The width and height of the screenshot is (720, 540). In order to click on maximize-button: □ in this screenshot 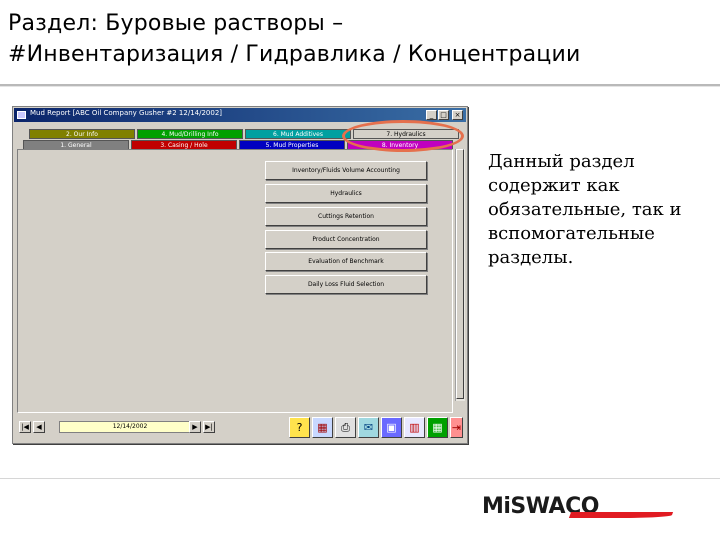, I will do `click(443, 115)`.